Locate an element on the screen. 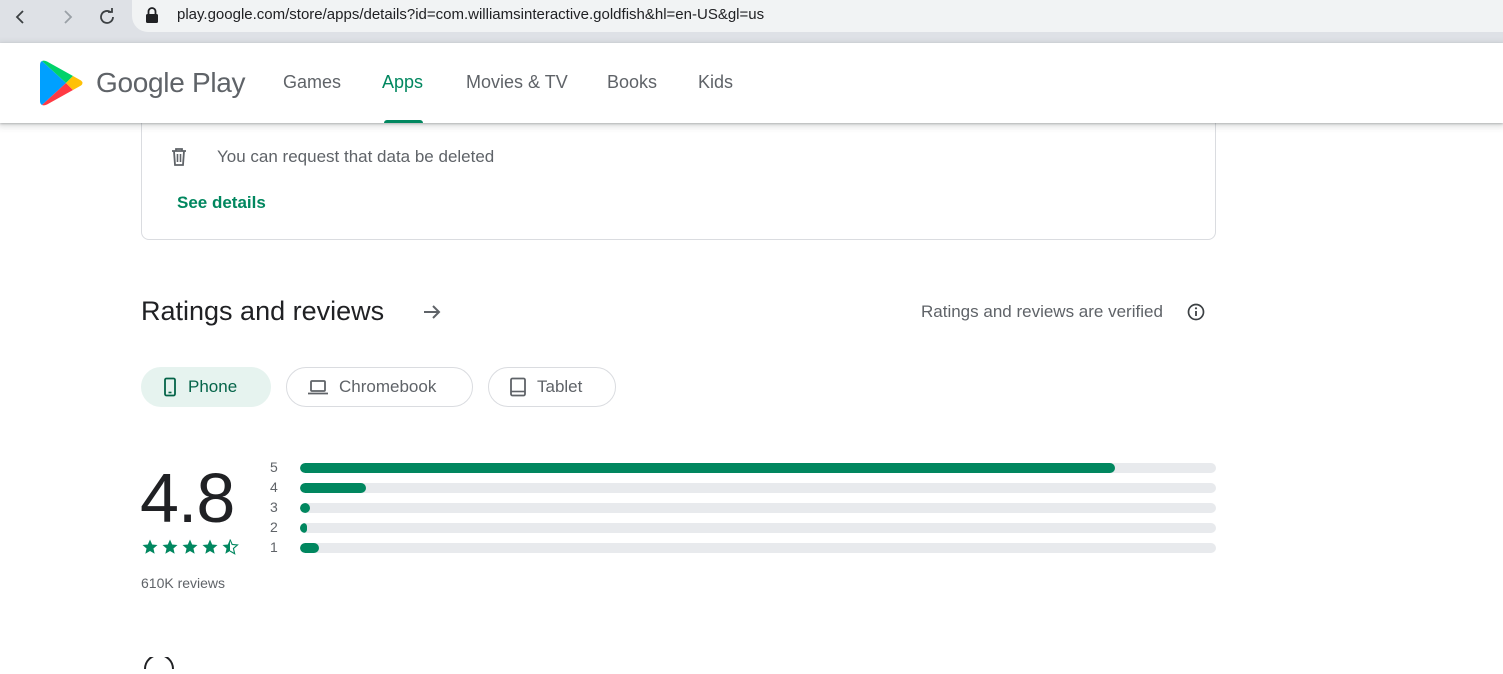 The width and height of the screenshot is (1503, 674). rating-bar-label: 2 is located at coordinates (274, 527).